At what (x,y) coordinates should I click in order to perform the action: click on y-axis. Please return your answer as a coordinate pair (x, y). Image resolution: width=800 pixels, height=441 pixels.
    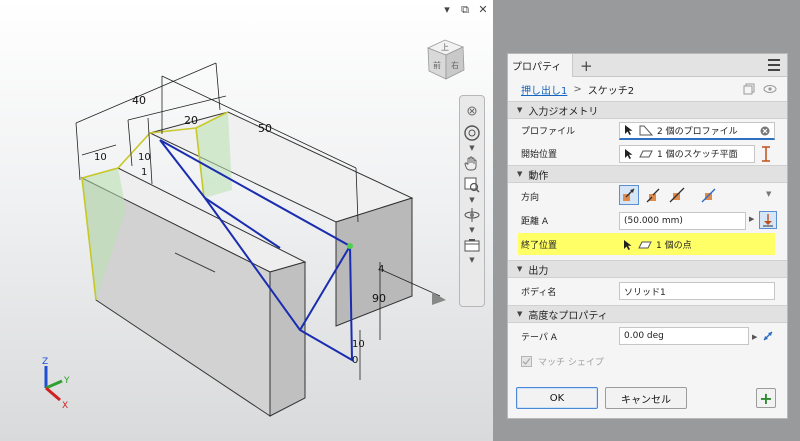
    Looking at the image, I should click on (54, 384).